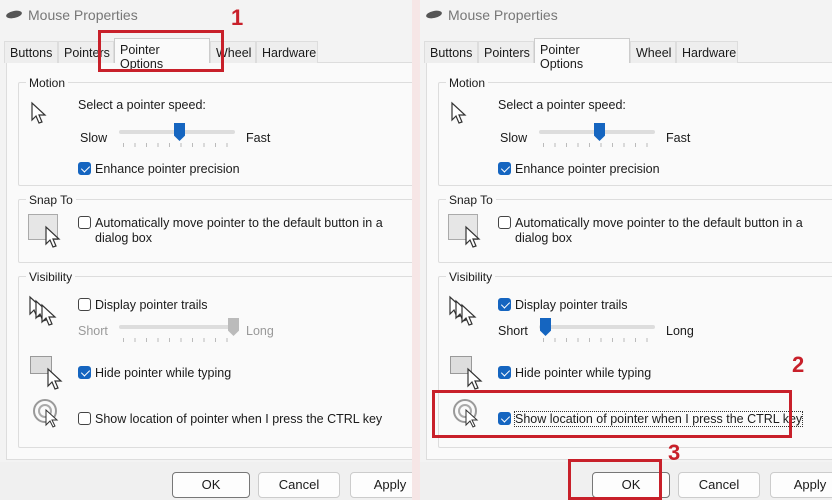 The width and height of the screenshot is (840, 500). I want to click on ctrl-locate-icon, so click(46, 413).